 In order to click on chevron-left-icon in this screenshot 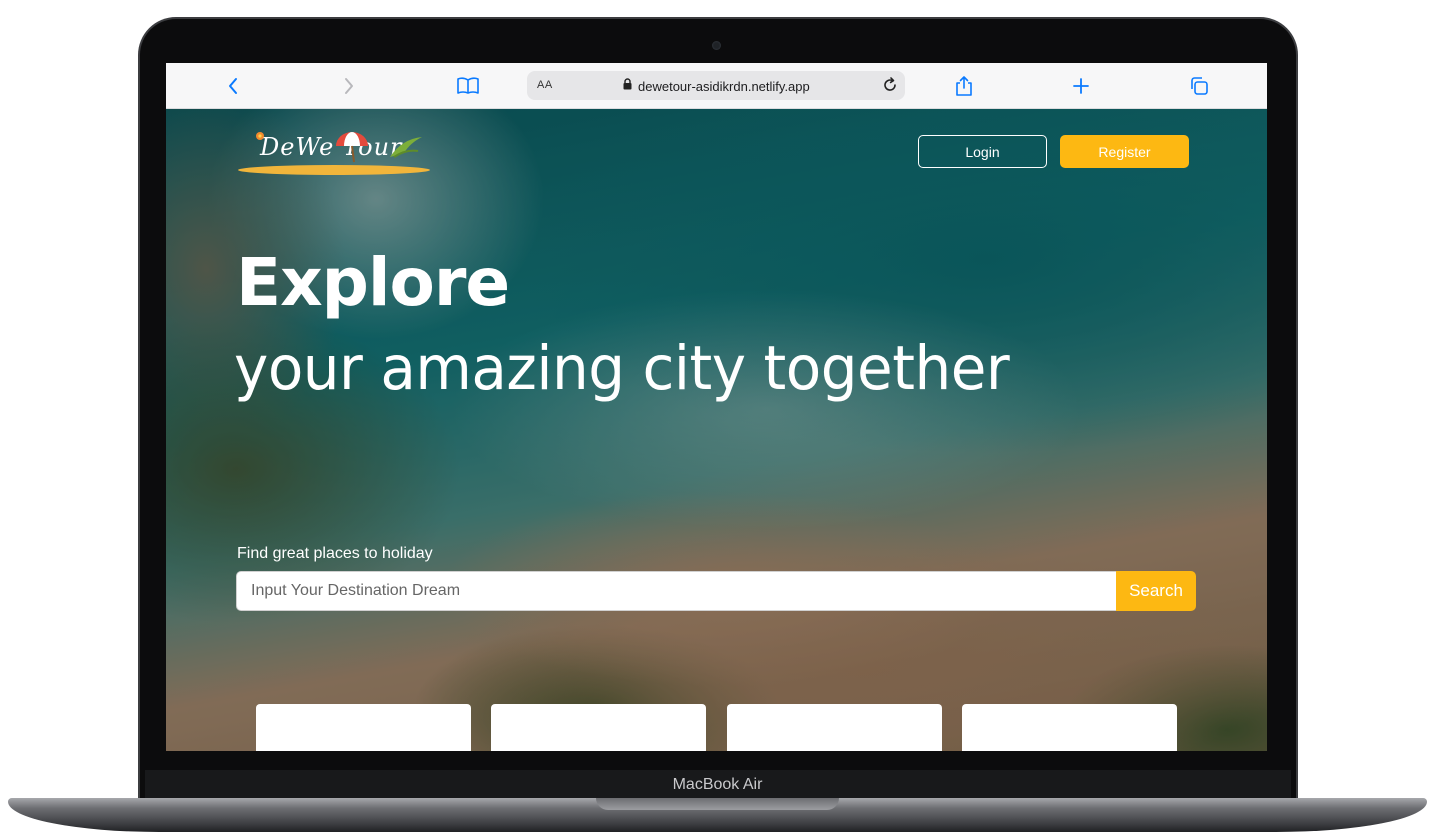, I will do `click(233, 86)`.